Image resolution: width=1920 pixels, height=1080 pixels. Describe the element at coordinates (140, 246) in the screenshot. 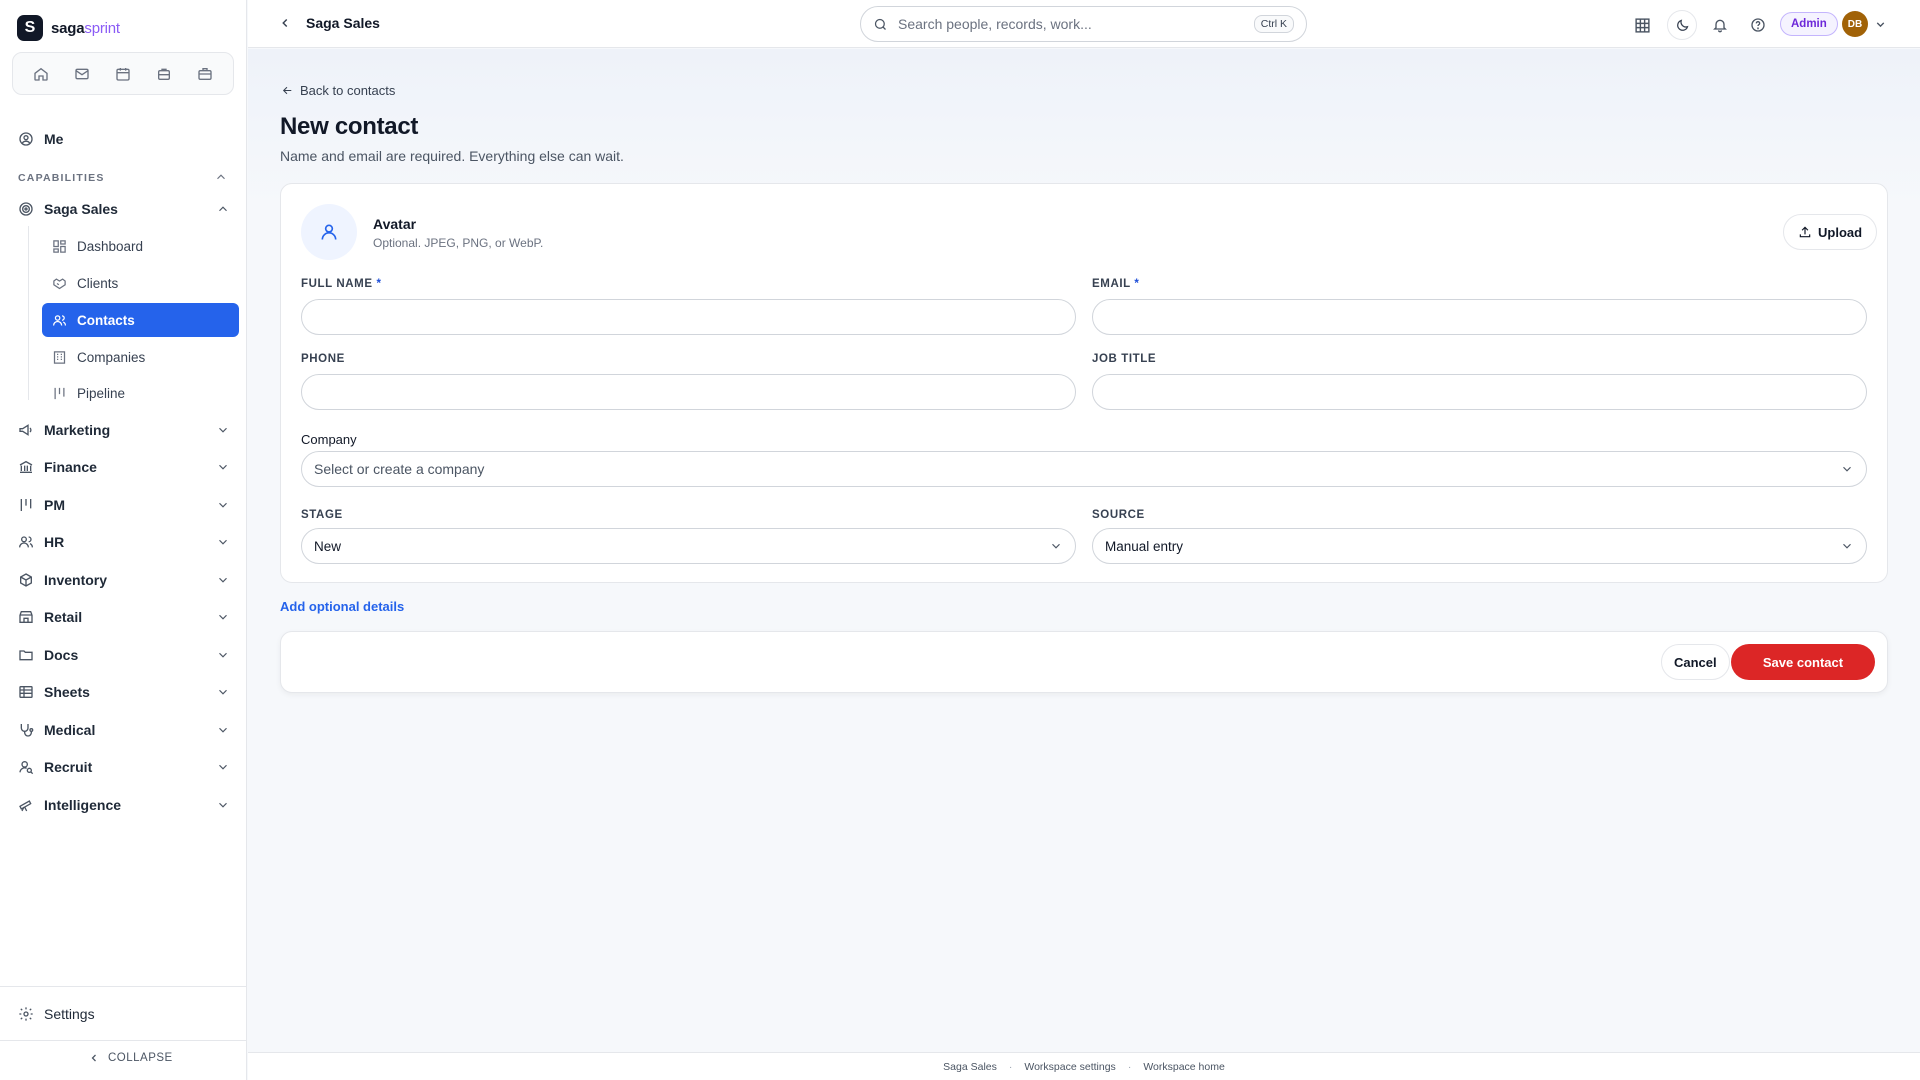

I see `sidebar-item-dashboard: Dashboard` at that location.